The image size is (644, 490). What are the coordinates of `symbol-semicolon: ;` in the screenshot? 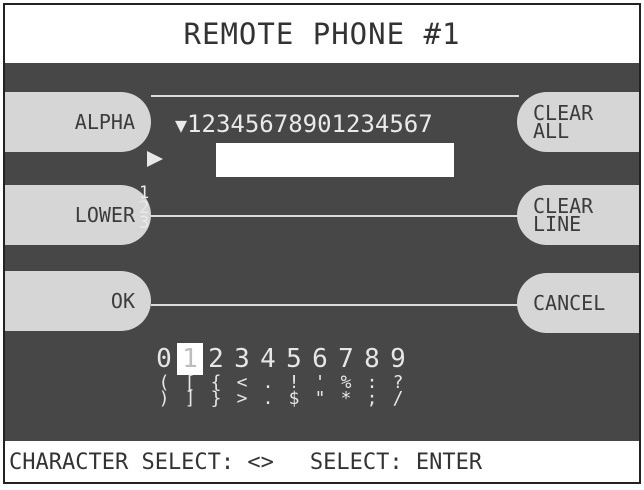 It's located at (372, 399).